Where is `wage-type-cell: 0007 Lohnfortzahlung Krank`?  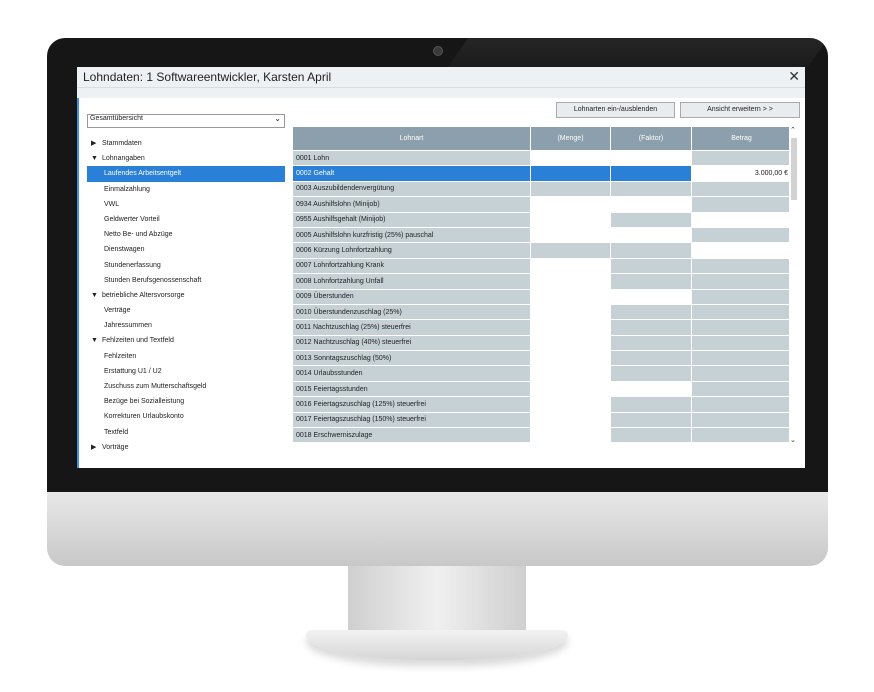
wage-type-cell: 0007 Lohnfortzahlung Krank is located at coordinates (411, 266).